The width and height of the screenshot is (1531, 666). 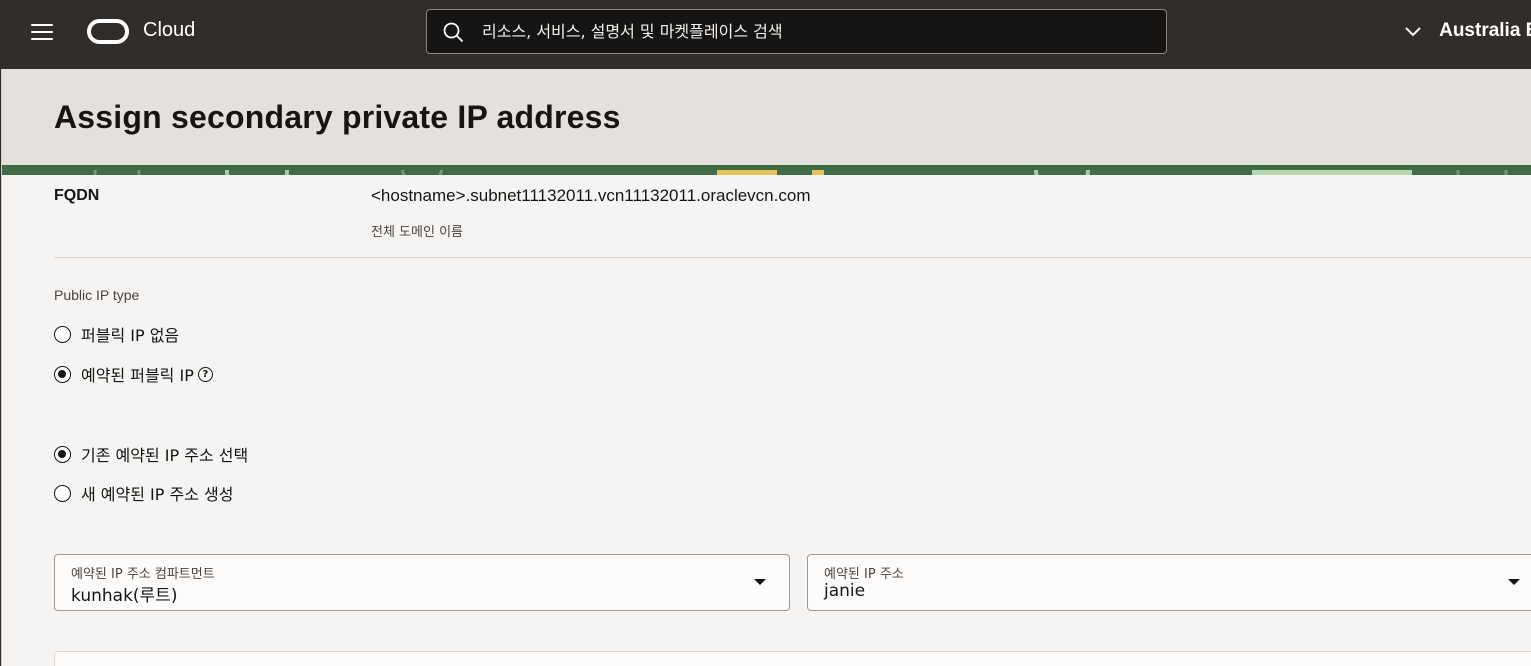 What do you see at coordinates (108, 31) in the screenshot?
I see `oracle-logo` at bounding box center [108, 31].